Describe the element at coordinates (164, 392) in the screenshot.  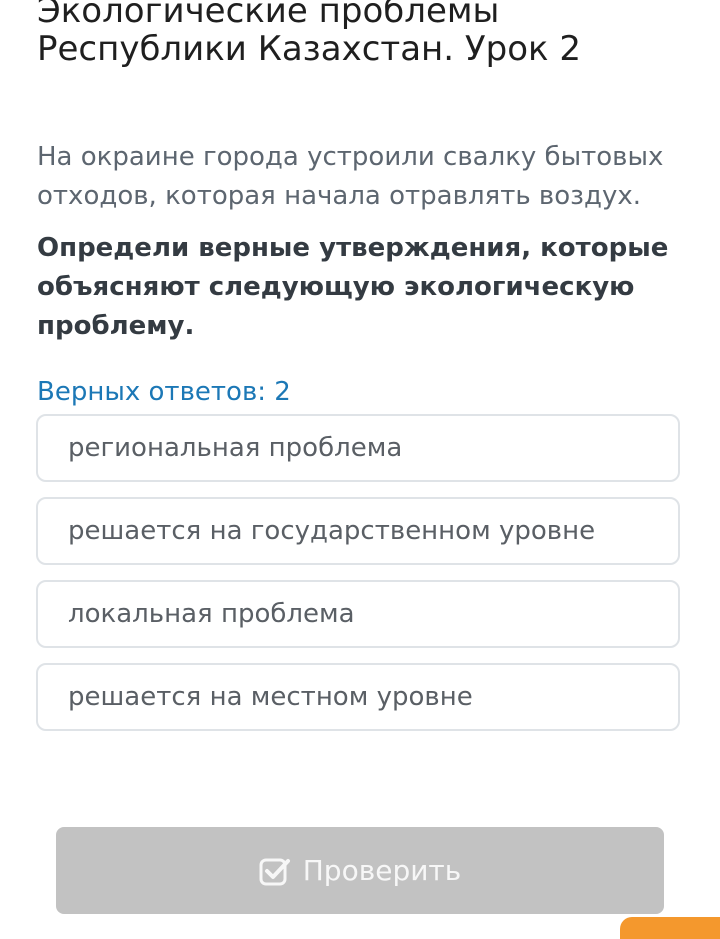
I see `correct-answers-count: Верных ответов: 2` at that location.